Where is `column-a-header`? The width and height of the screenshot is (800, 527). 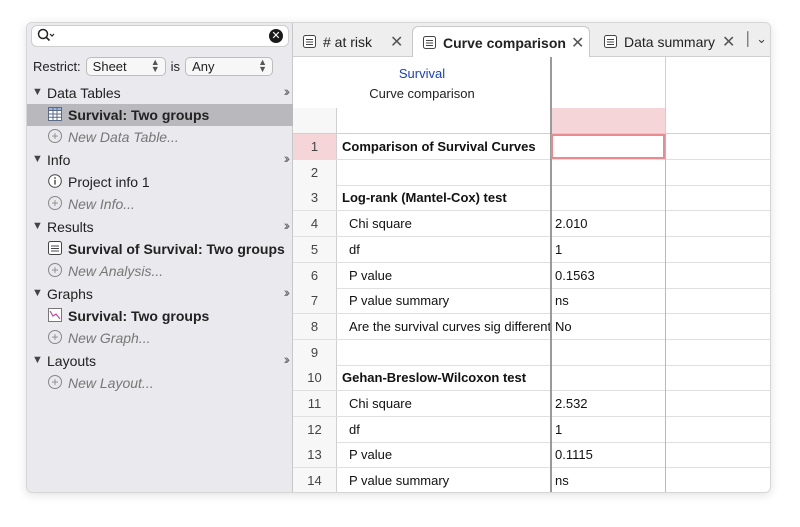 column-a-header is located at coordinates (444, 121).